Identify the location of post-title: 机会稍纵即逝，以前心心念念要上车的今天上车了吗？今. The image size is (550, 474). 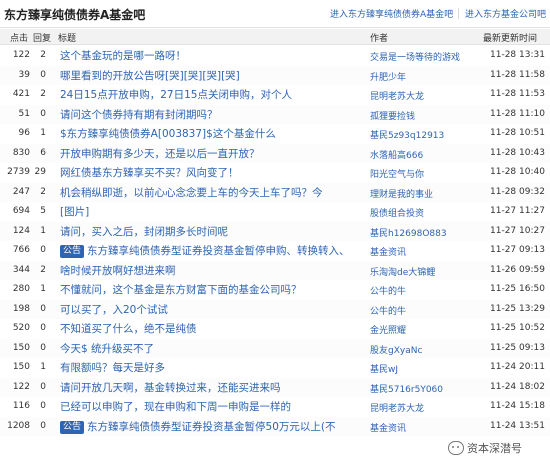
(191, 192).